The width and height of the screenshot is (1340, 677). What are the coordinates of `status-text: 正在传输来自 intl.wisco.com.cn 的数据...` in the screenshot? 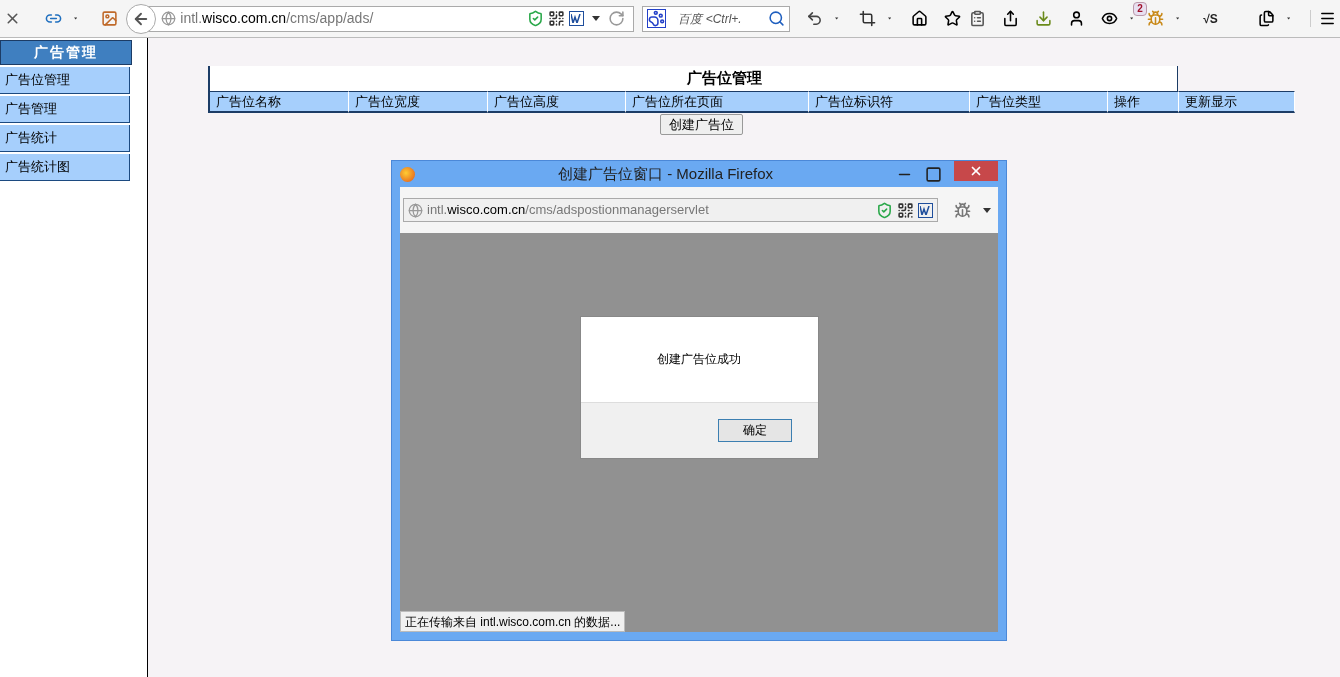 It's located at (513, 621).